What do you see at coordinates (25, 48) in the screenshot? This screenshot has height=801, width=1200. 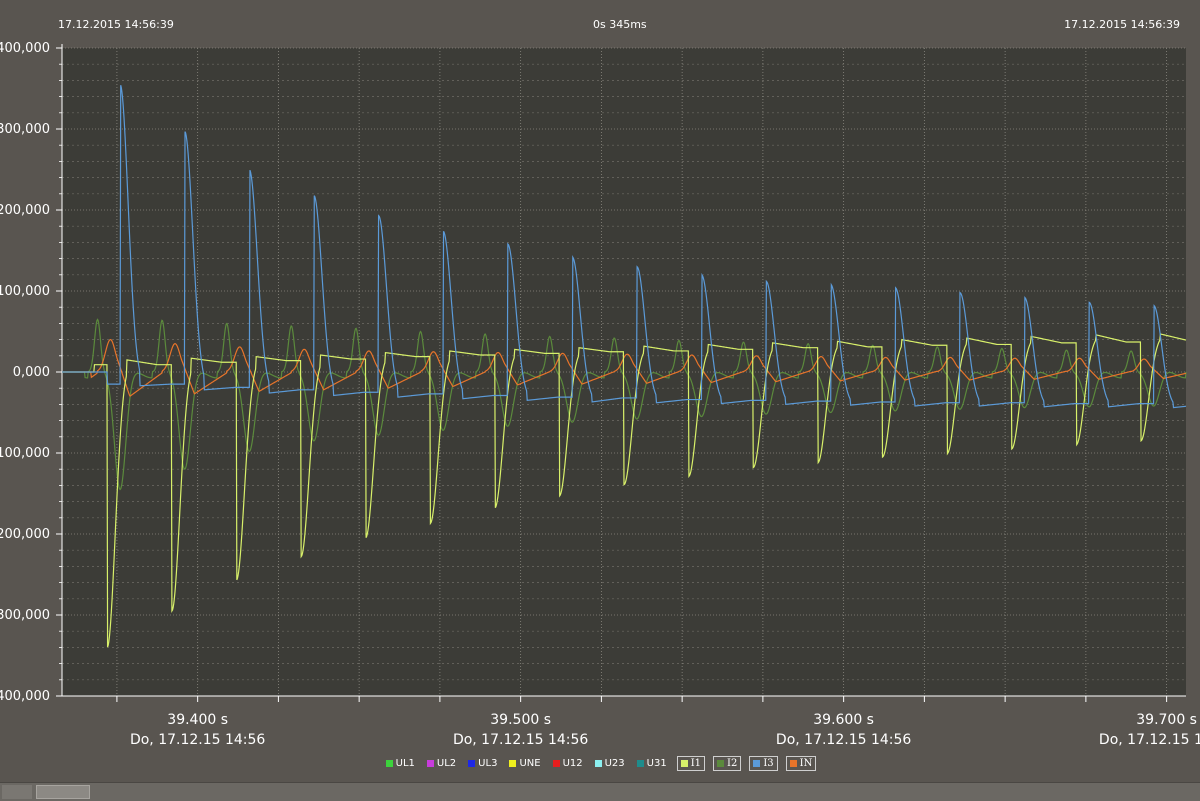 I see `y-tick-label: 400,000` at bounding box center [25, 48].